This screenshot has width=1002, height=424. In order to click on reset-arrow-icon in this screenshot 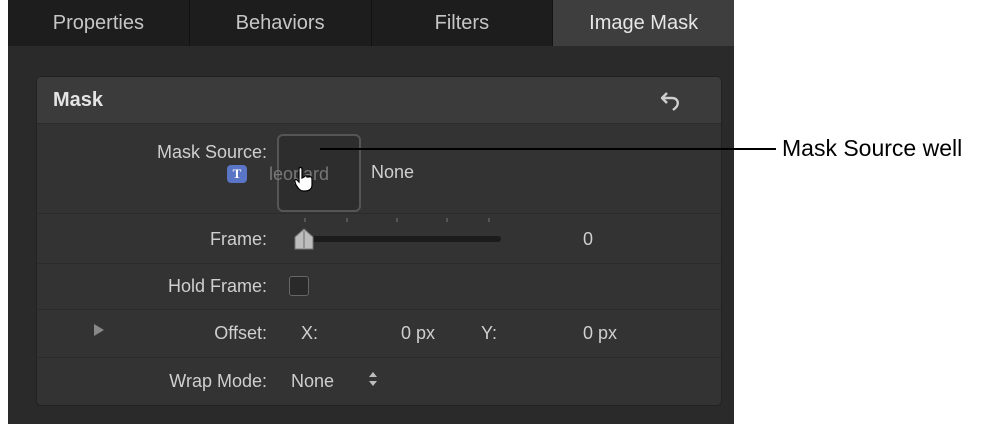, I will do `click(671, 101)`.